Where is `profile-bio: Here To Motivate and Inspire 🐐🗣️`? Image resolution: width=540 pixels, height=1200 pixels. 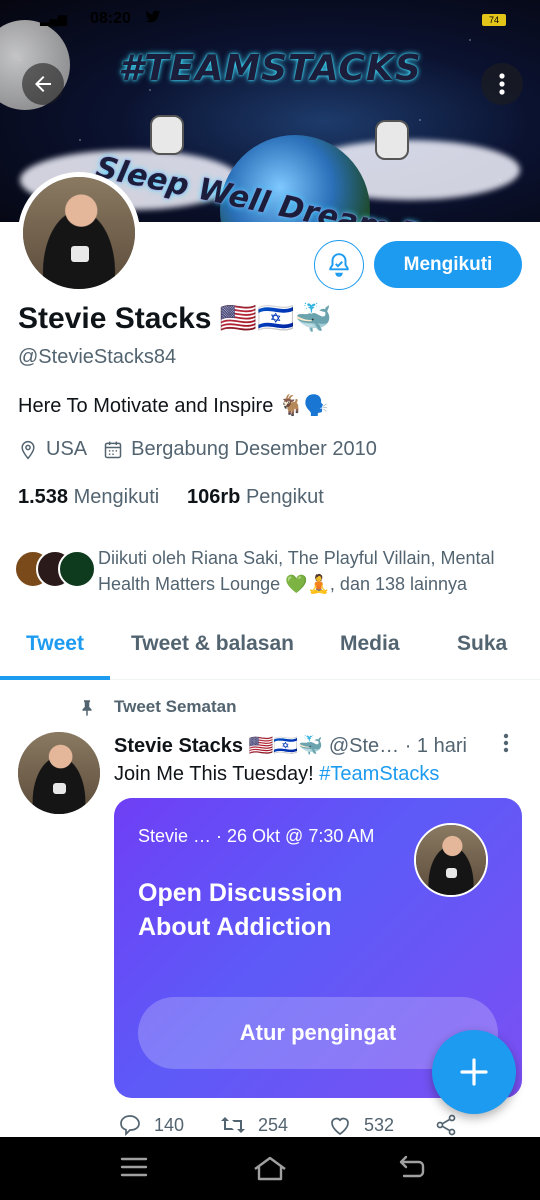
profile-bio: Here To Motivate and Inspire 🐐🗣️ is located at coordinates (173, 406).